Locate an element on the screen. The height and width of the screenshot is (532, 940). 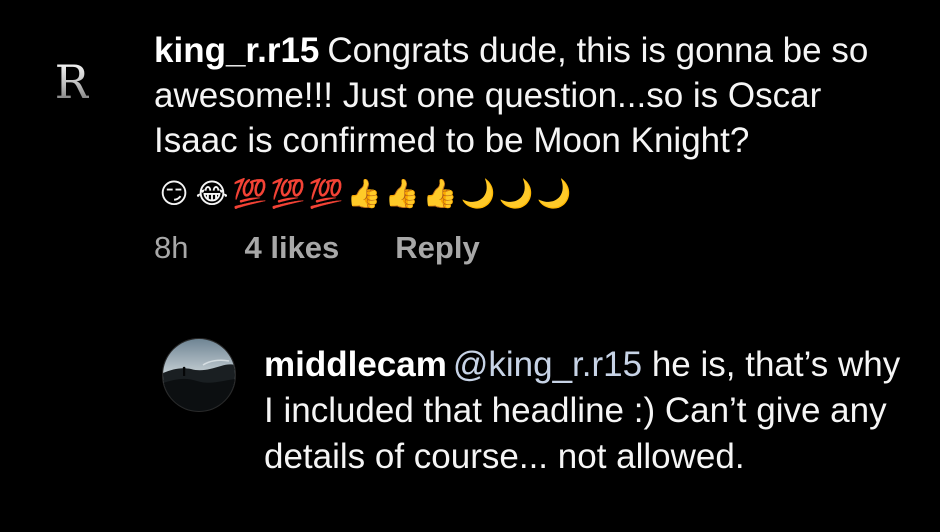
likes-count: 4 likes is located at coordinates (291, 248).